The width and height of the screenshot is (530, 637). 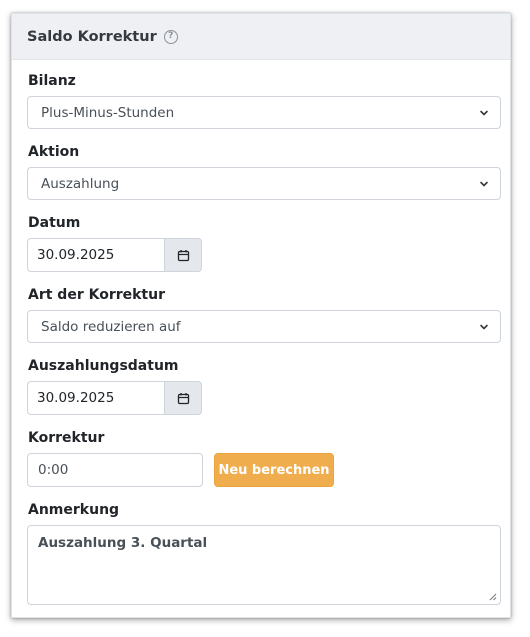 I want to click on neu-berechnen-button: Neu berechnen, so click(x=274, y=470).